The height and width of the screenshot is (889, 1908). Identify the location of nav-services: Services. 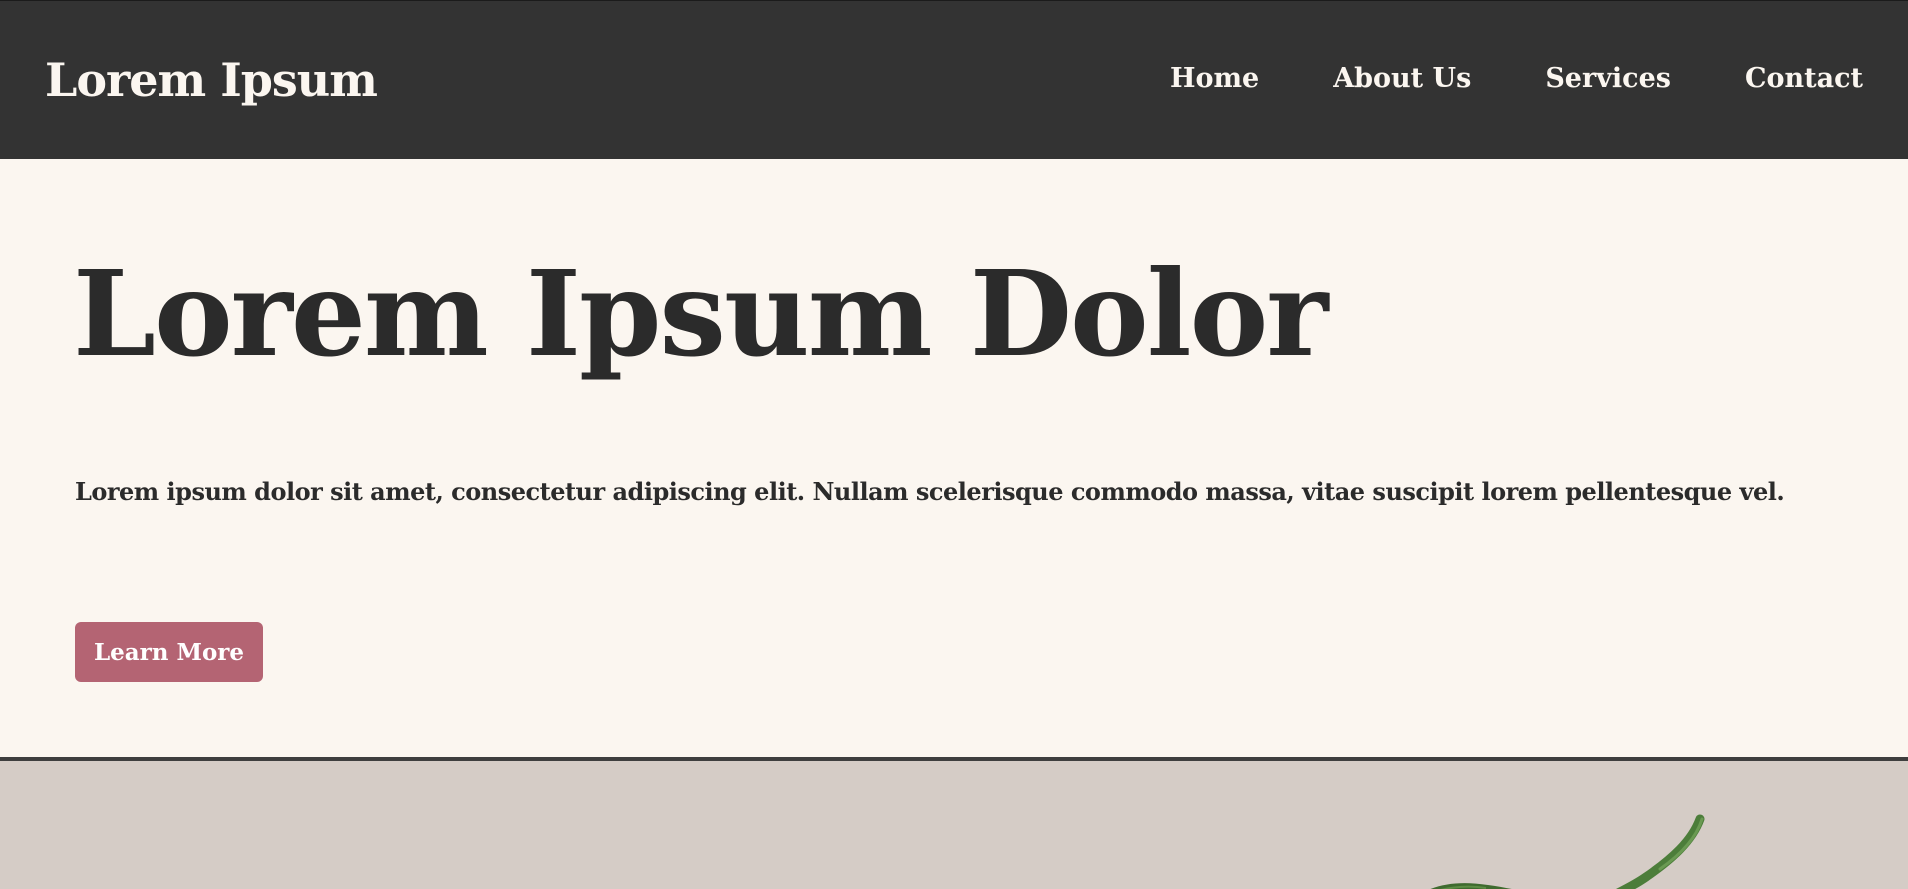
(1608, 78).